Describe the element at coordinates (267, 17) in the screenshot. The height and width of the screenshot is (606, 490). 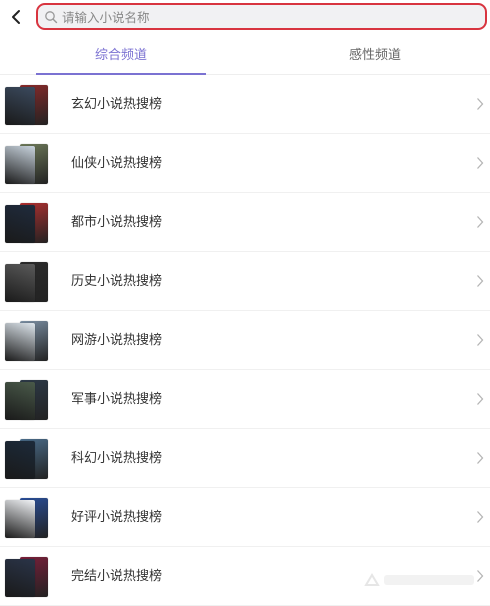
I see `search-input` at that location.